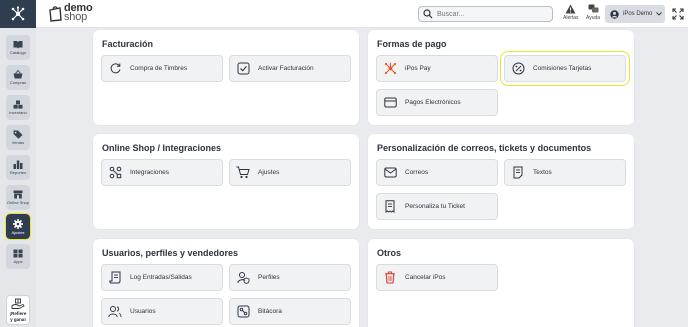  What do you see at coordinates (425, 277) in the screenshot?
I see `card-label: Cancelar iPos` at bounding box center [425, 277].